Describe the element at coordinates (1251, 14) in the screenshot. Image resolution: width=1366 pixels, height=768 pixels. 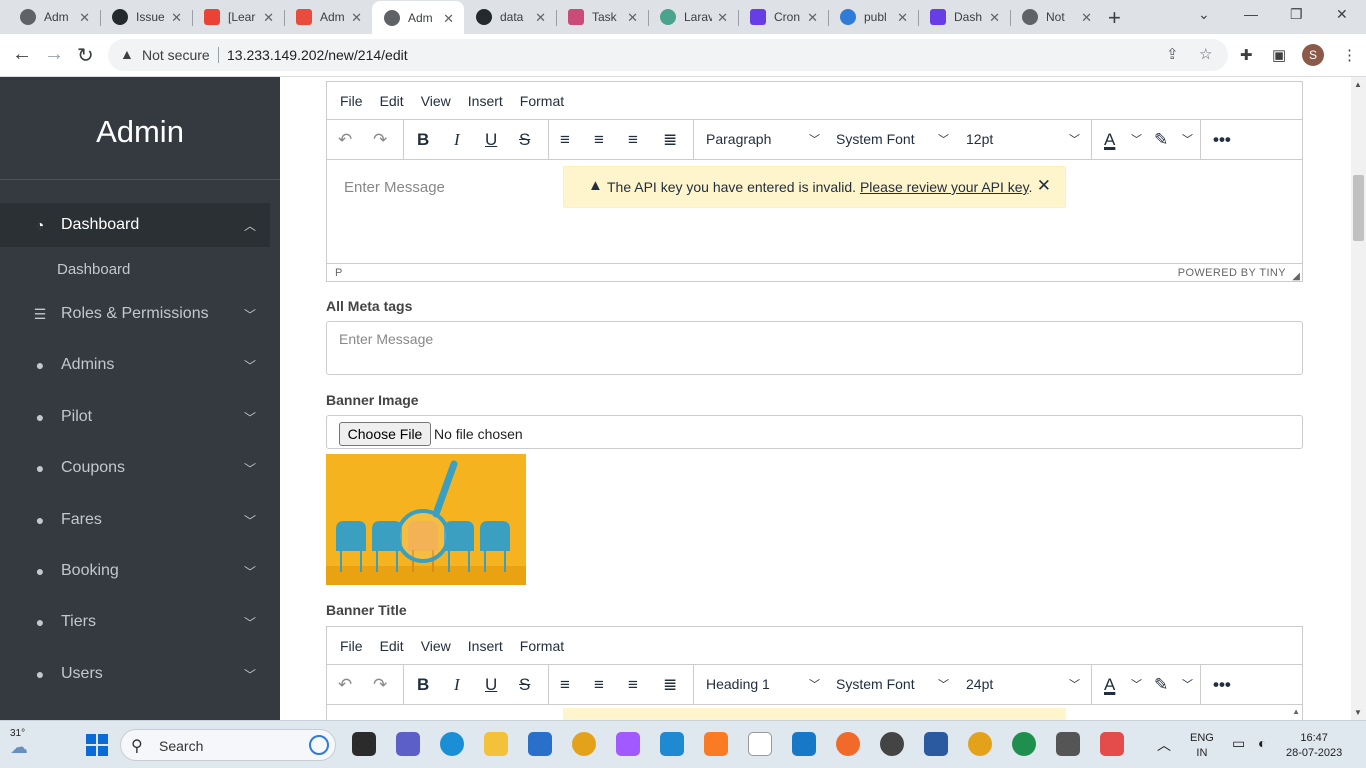
I see `minimize-button: —` at that location.